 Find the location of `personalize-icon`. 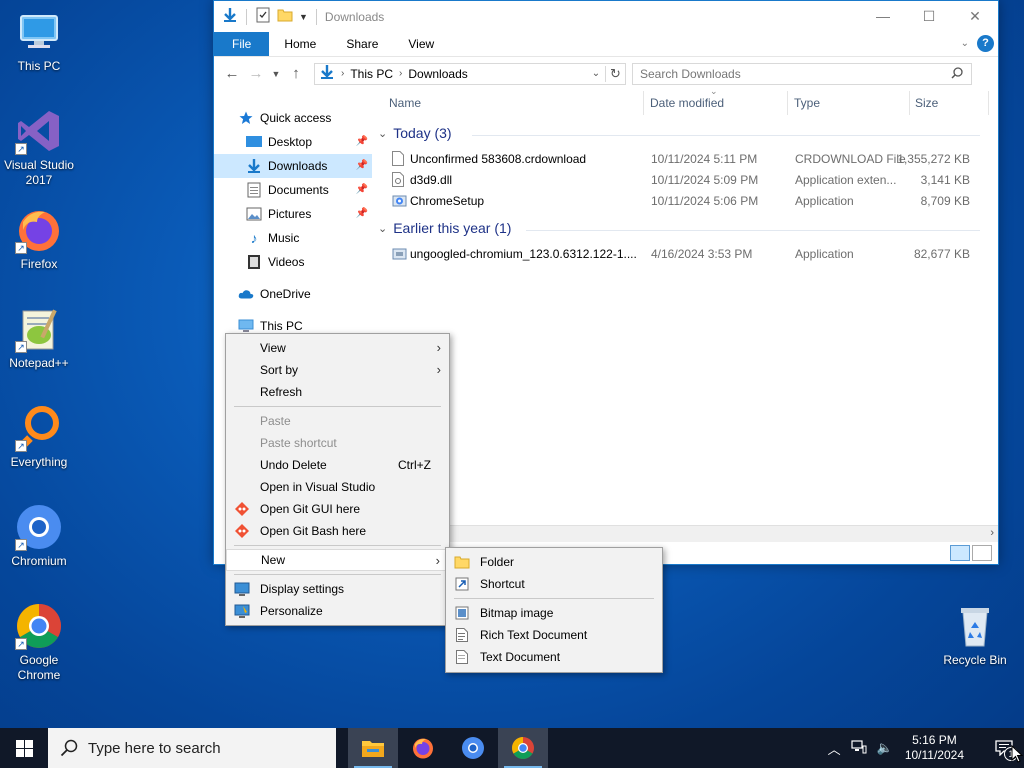

personalize-icon is located at coordinates (242, 611).